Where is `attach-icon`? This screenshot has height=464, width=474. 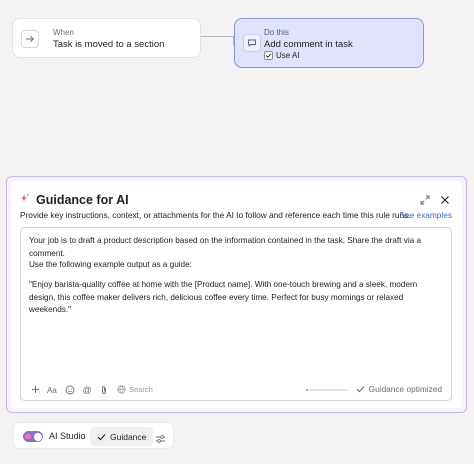 attach-icon is located at coordinates (103, 389).